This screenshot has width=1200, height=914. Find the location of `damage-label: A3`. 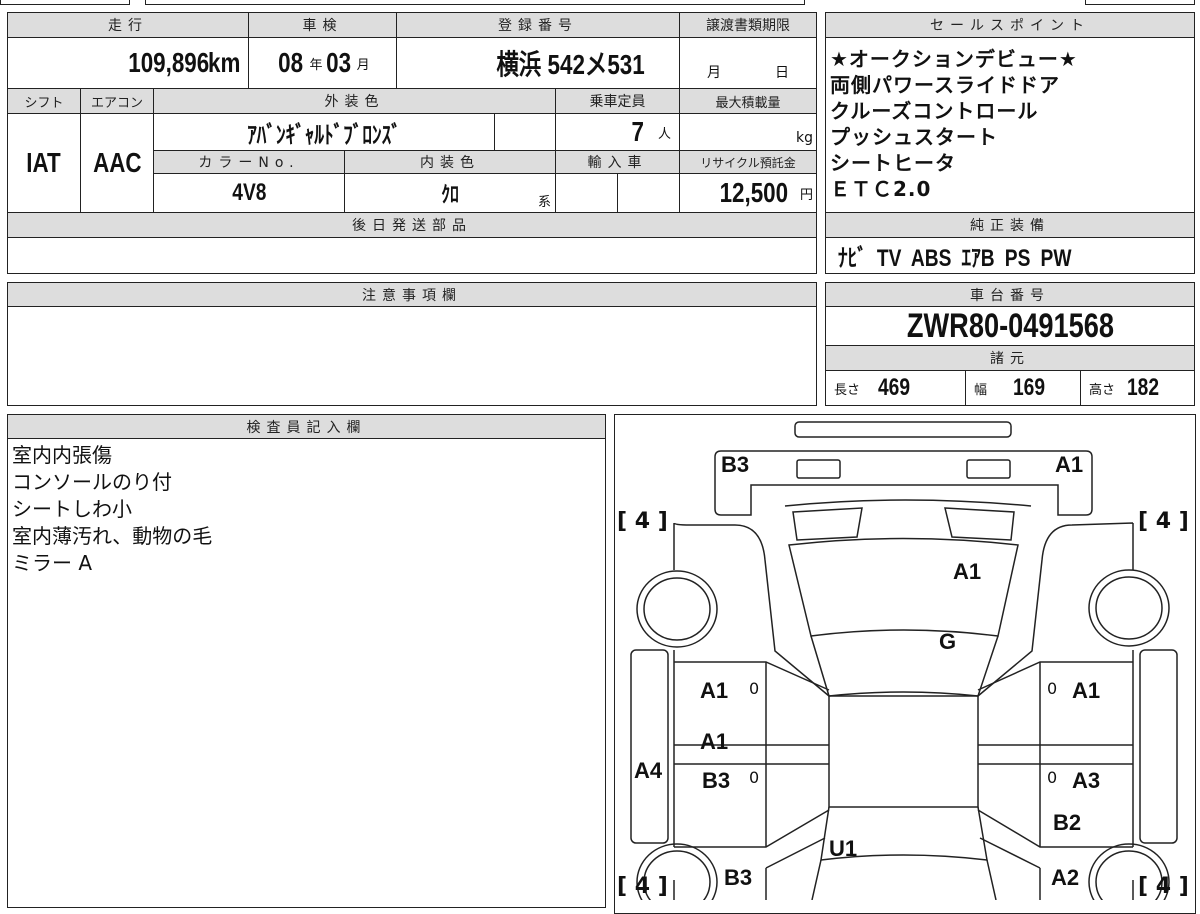

damage-label: A3 is located at coordinates (1086, 780).